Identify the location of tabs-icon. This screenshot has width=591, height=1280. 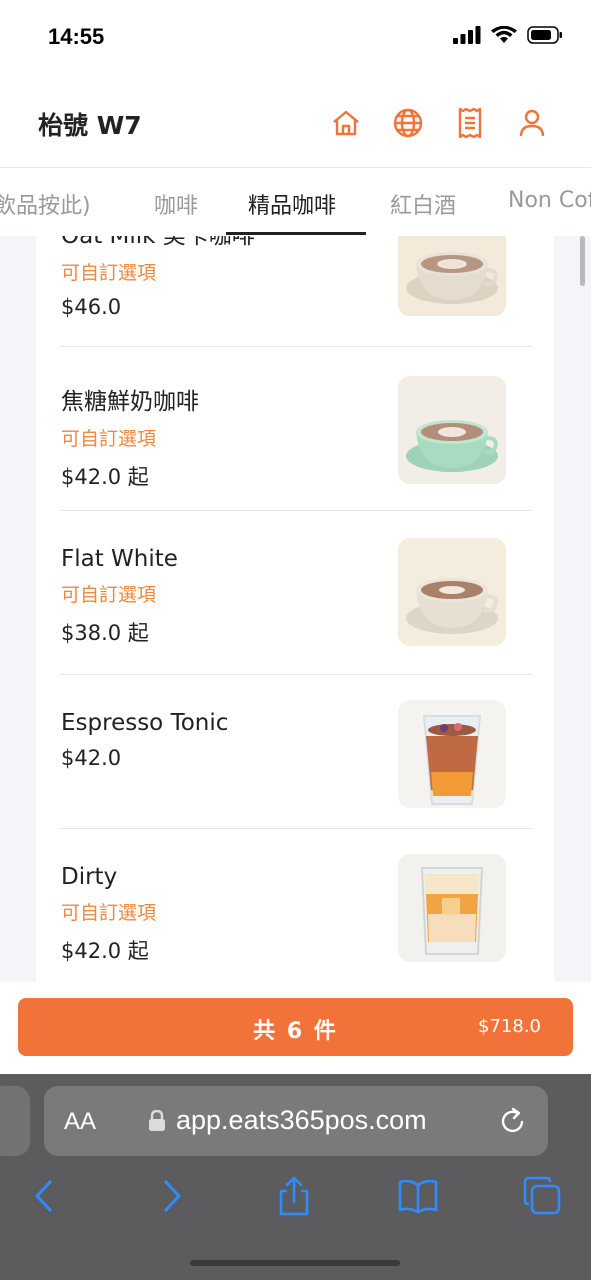
(542, 1196).